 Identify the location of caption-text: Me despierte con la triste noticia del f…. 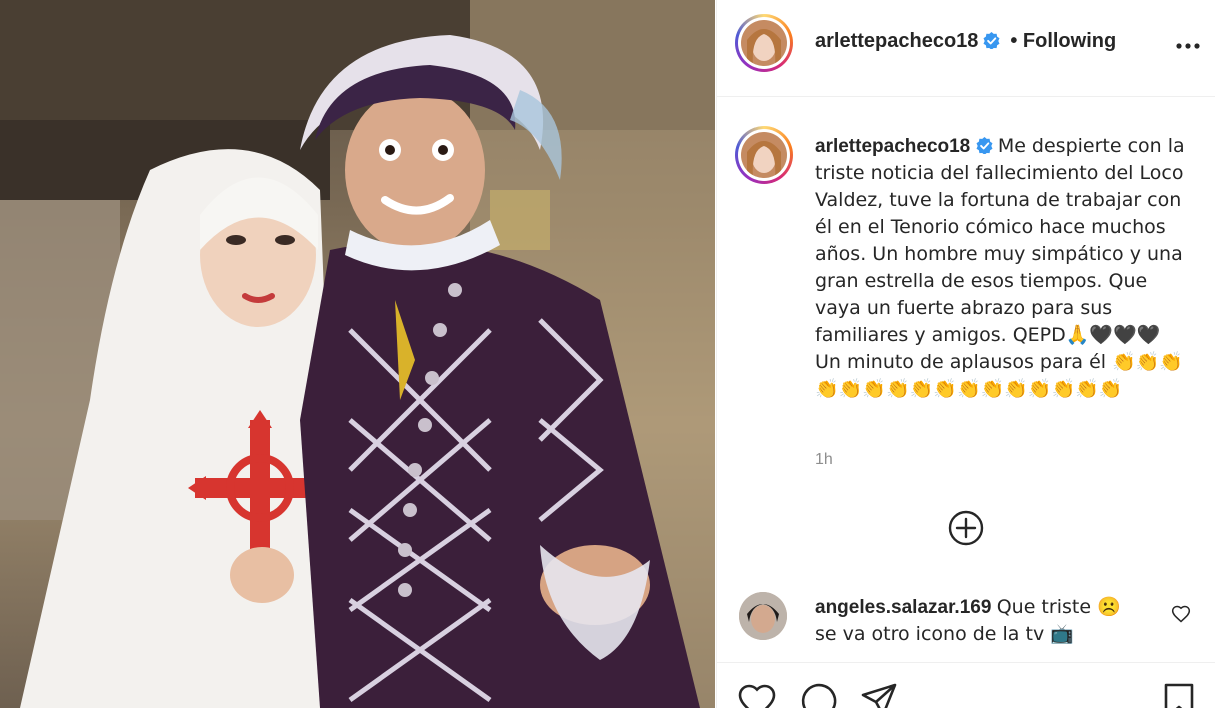
(1000, 267).